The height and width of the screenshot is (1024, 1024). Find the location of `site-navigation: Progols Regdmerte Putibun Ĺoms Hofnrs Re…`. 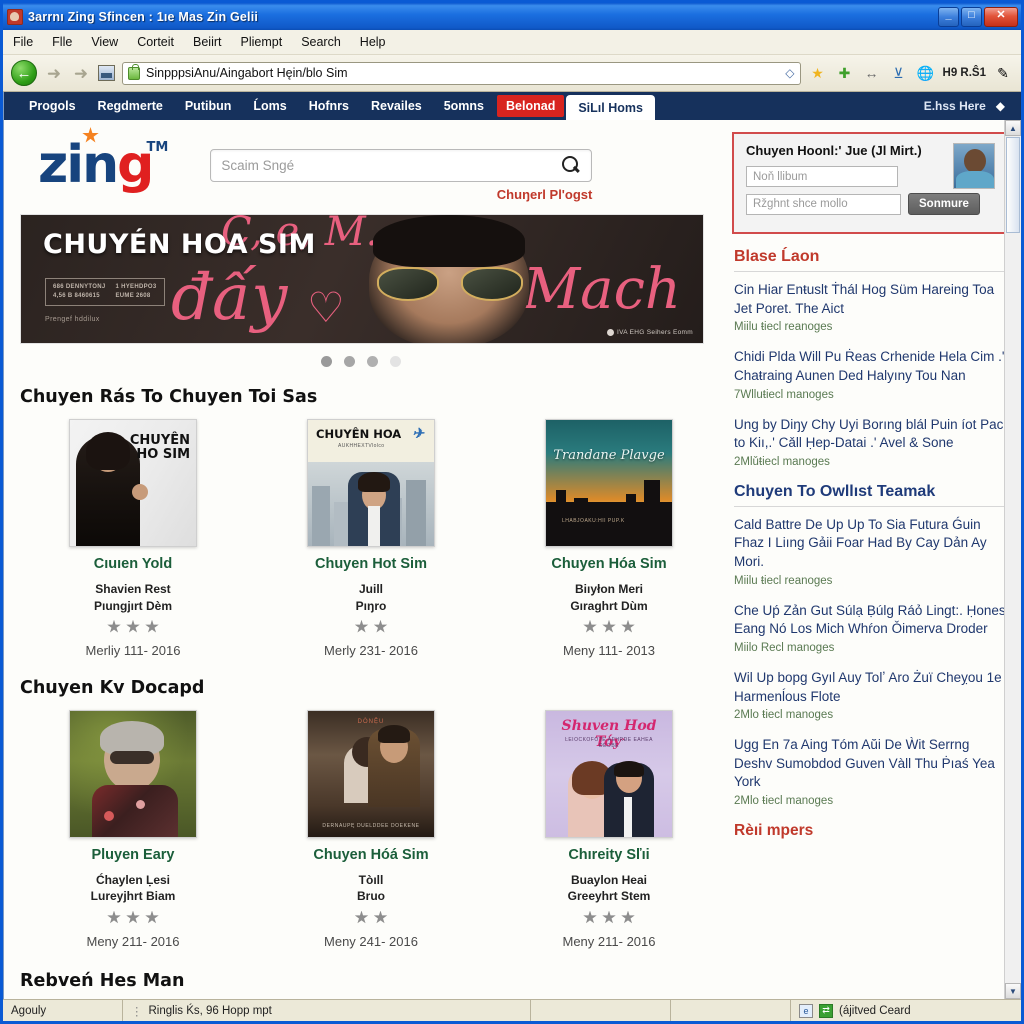

site-navigation: Progols Regdmerte Putibun Ĺoms Hofnrs Re… is located at coordinates (512, 106).